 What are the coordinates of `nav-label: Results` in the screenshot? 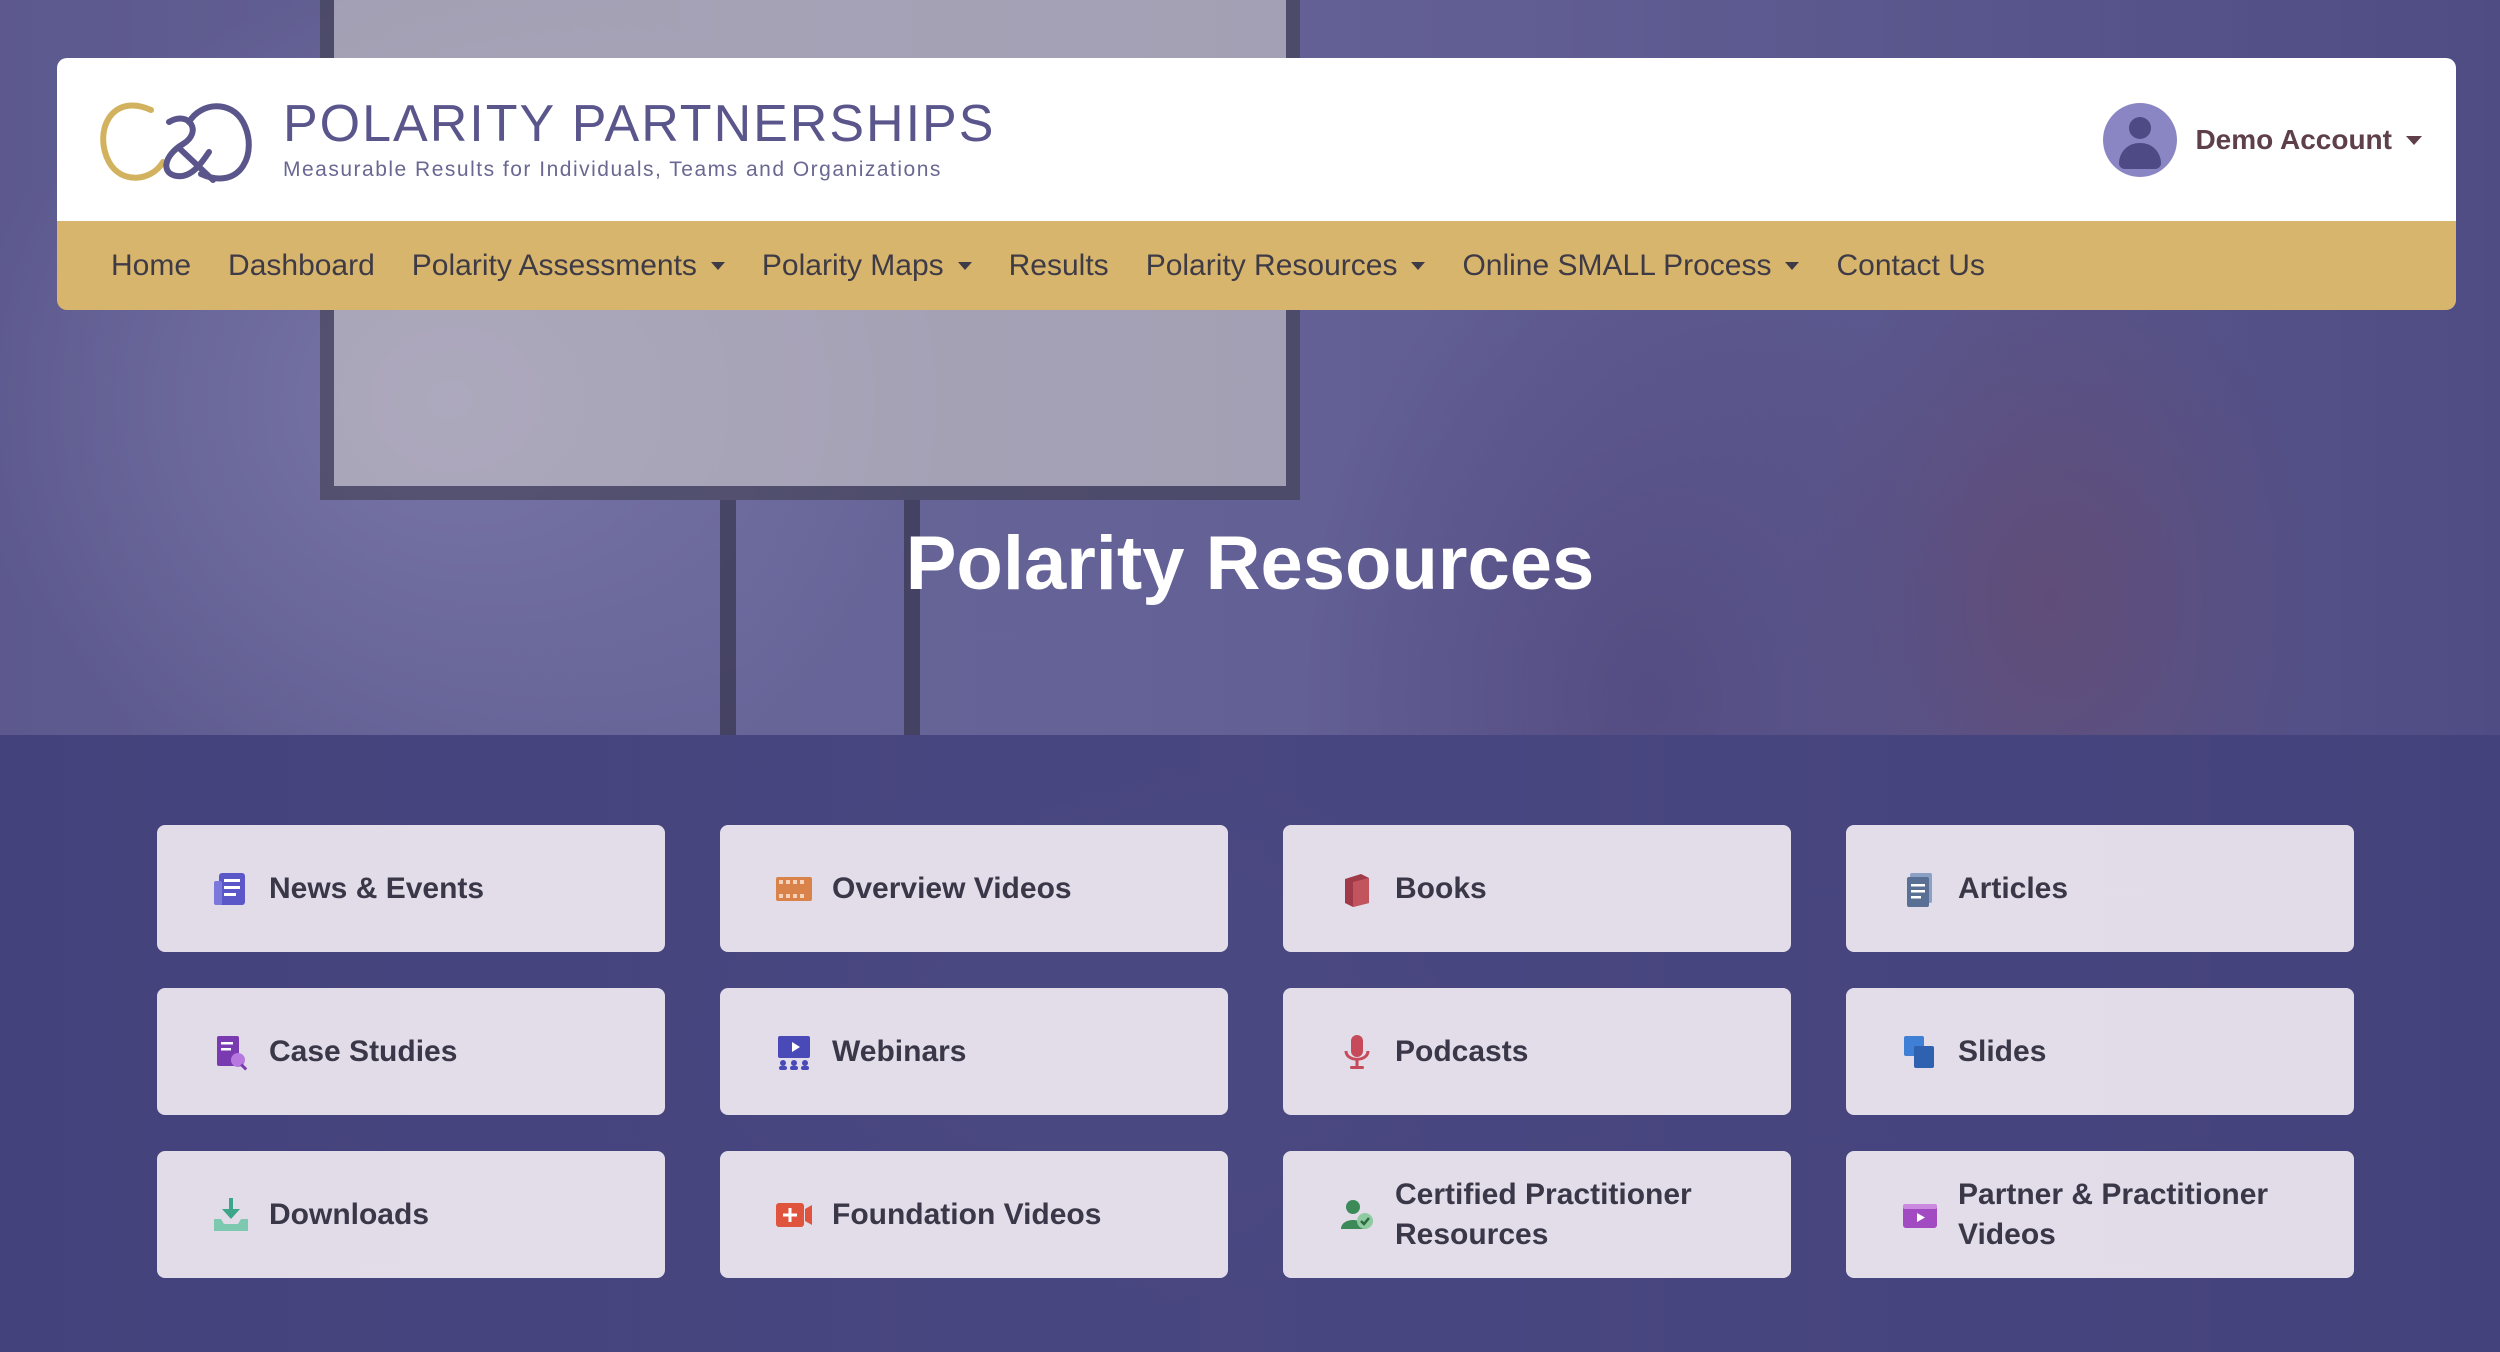 It's located at (1059, 266).